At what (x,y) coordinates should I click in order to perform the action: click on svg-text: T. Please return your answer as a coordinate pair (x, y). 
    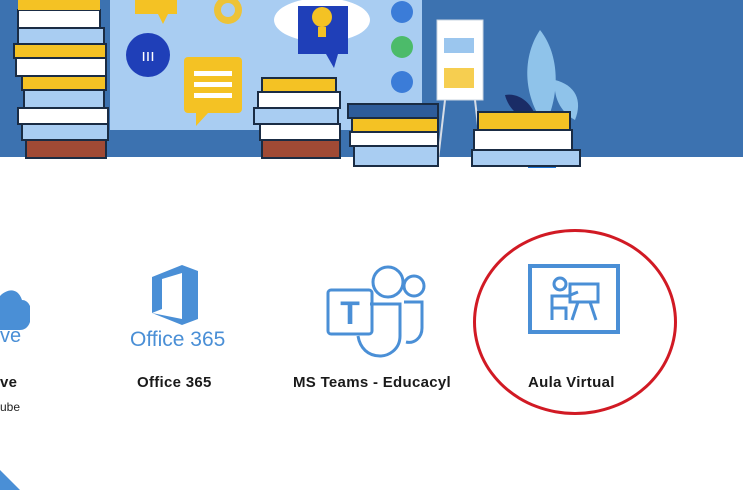
    Looking at the image, I should click on (350, 313).